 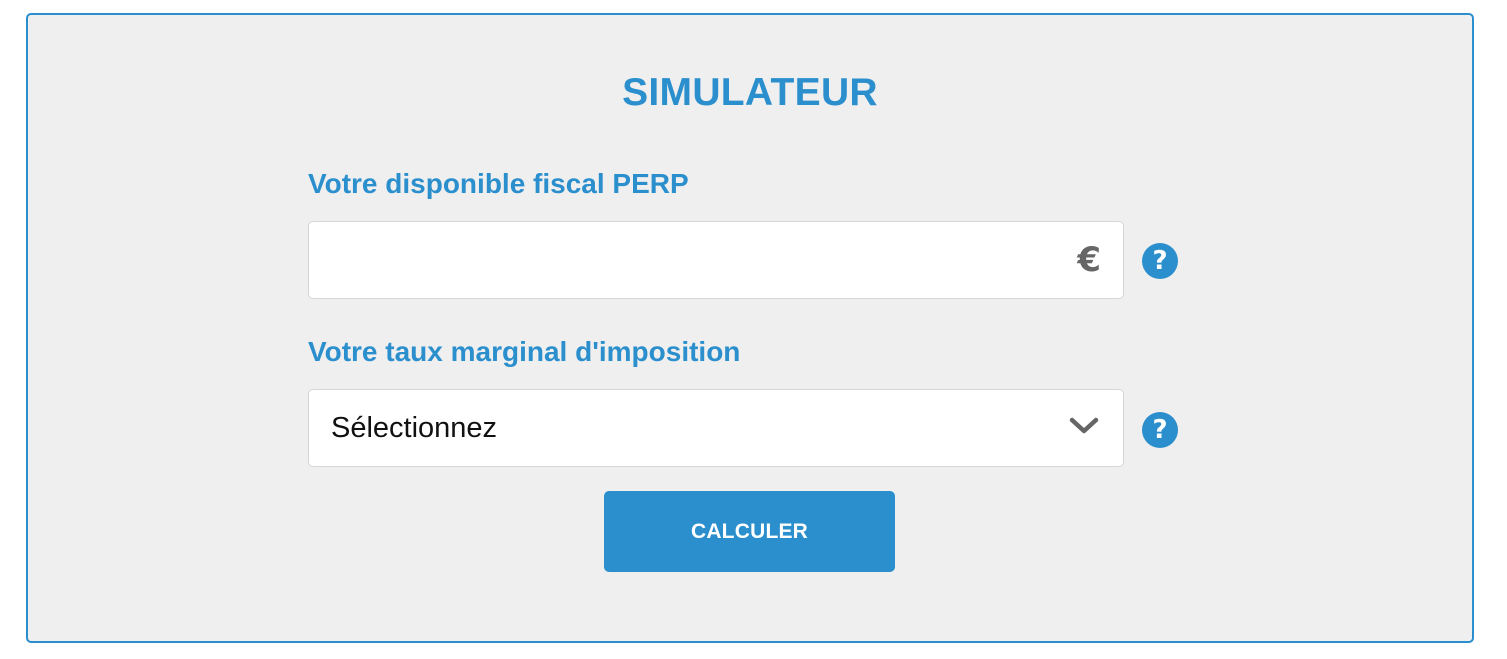 I want to click on simulator-title: SIMULATEUR, so click(x=750, y=92).